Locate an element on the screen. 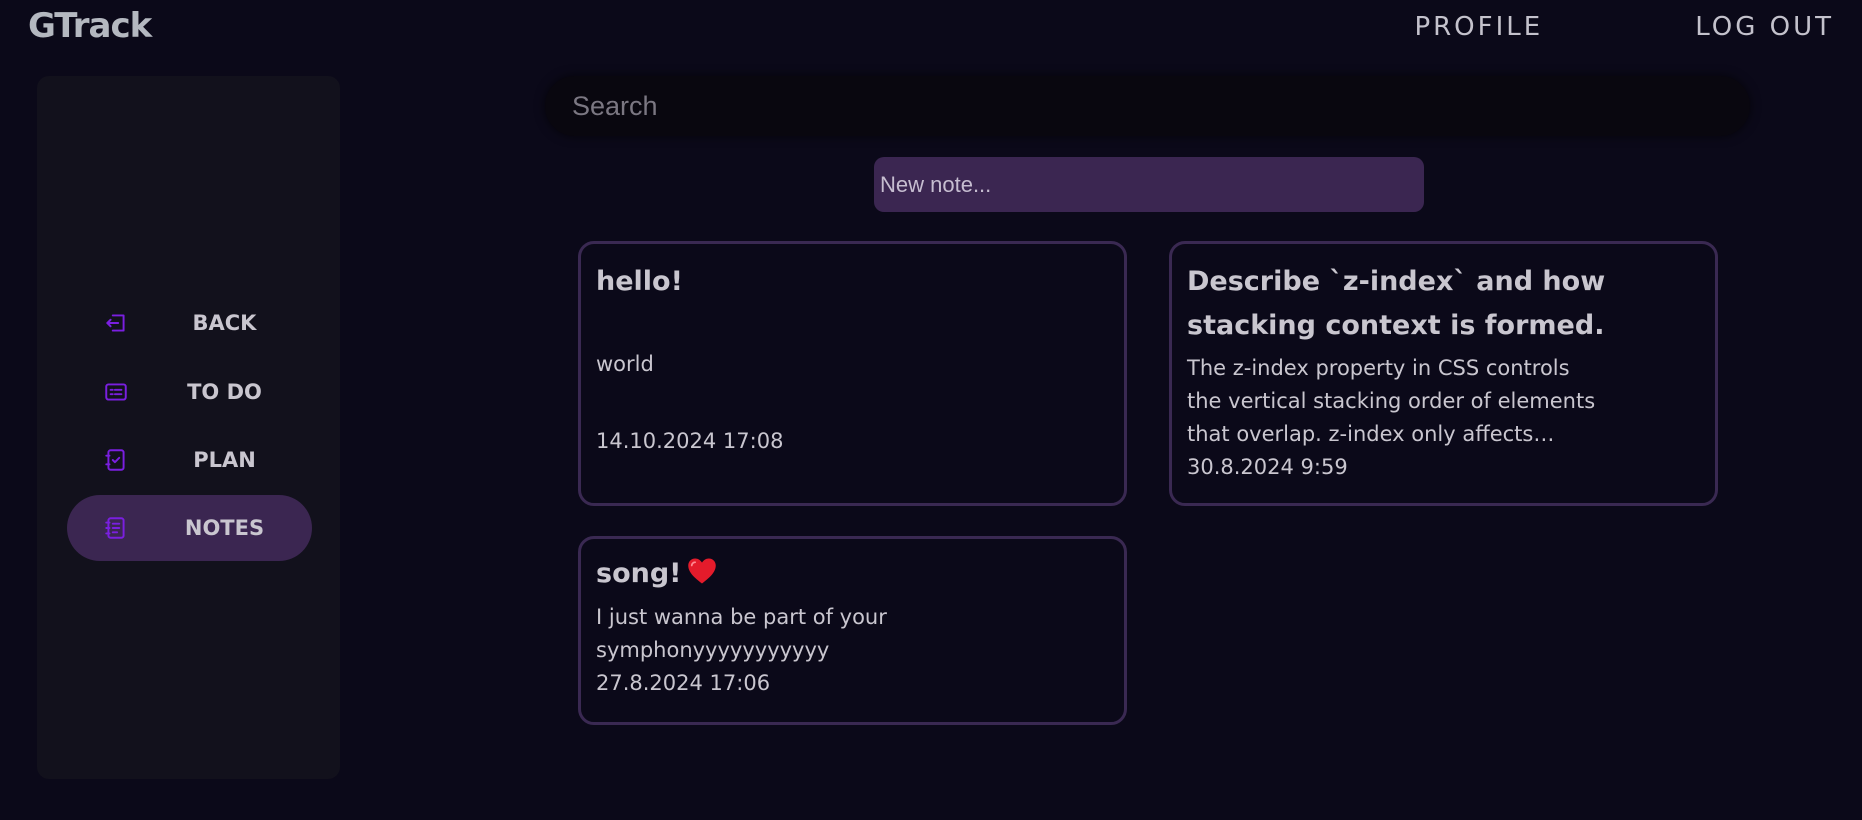 This screenshot has height=820, width=1862. note-date: 14.10.2024 17:08 is located at coordinates (690, 441).